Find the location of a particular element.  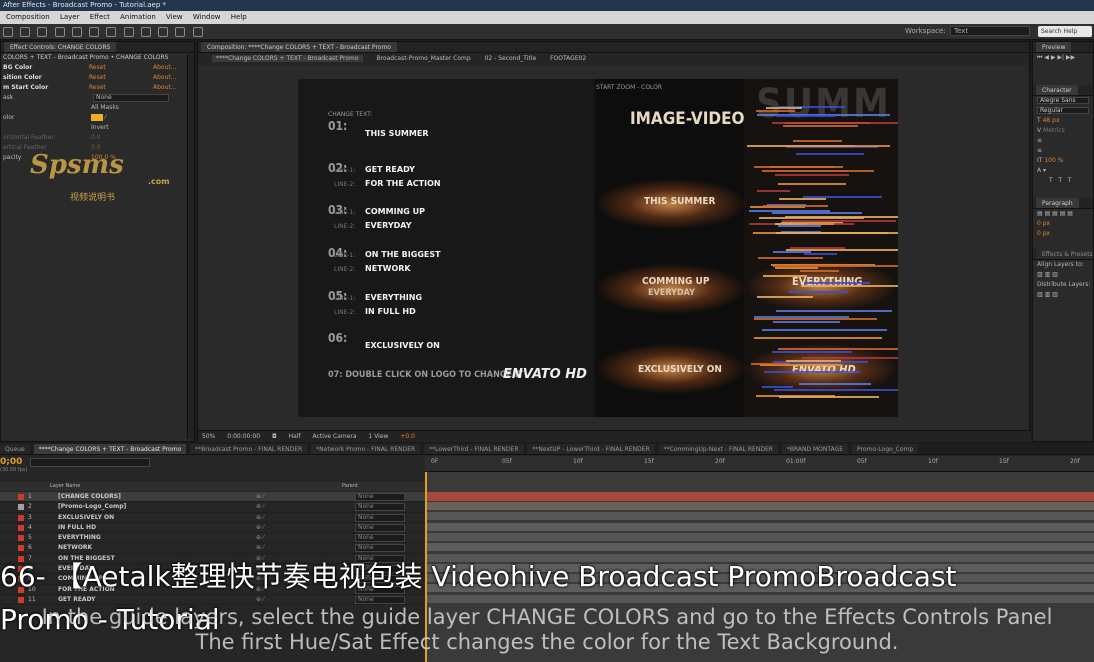

magnification-select: 50% is located at coordinates (208, 436).